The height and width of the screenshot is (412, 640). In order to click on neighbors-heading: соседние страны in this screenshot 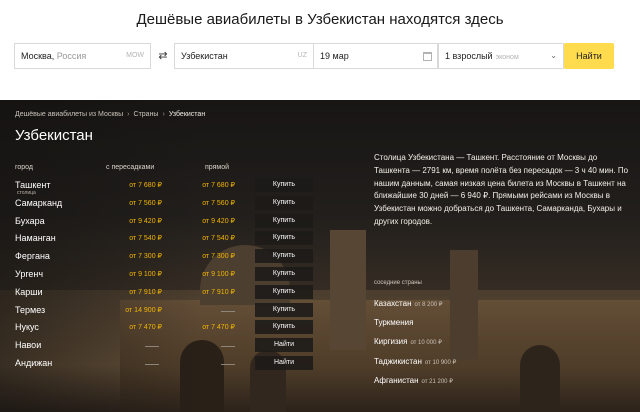, I will do `click(398, 283)`.